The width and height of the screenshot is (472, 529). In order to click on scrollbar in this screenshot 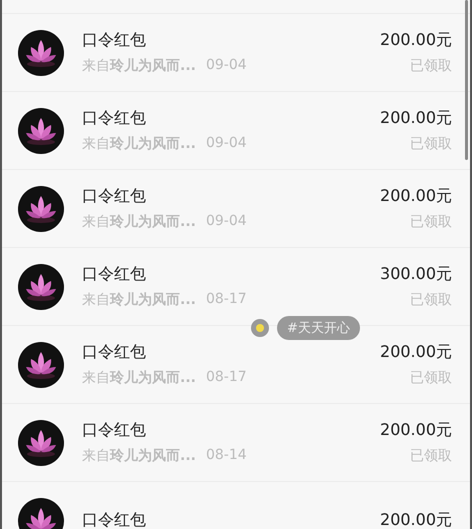, I will do `click(466, 80)`.